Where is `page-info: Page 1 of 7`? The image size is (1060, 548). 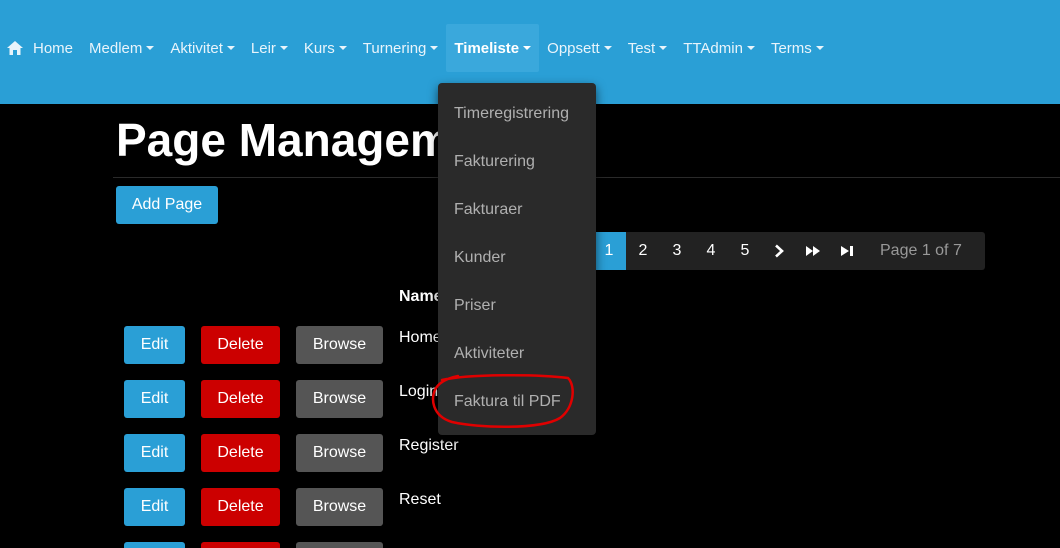 page-info: Page 1 of 7 is located at coordinates (921, 250).